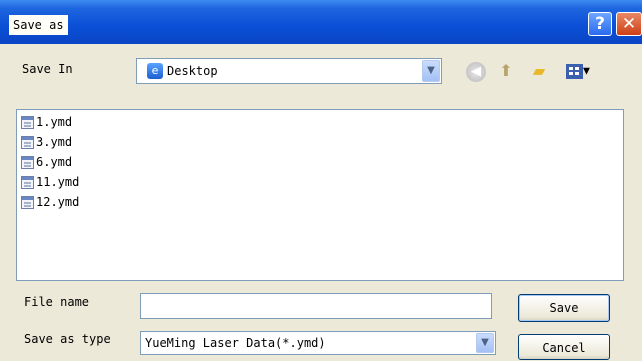 The image size is (642, 361). I want to click on file-item: 1.ymd, so click(46, 122).